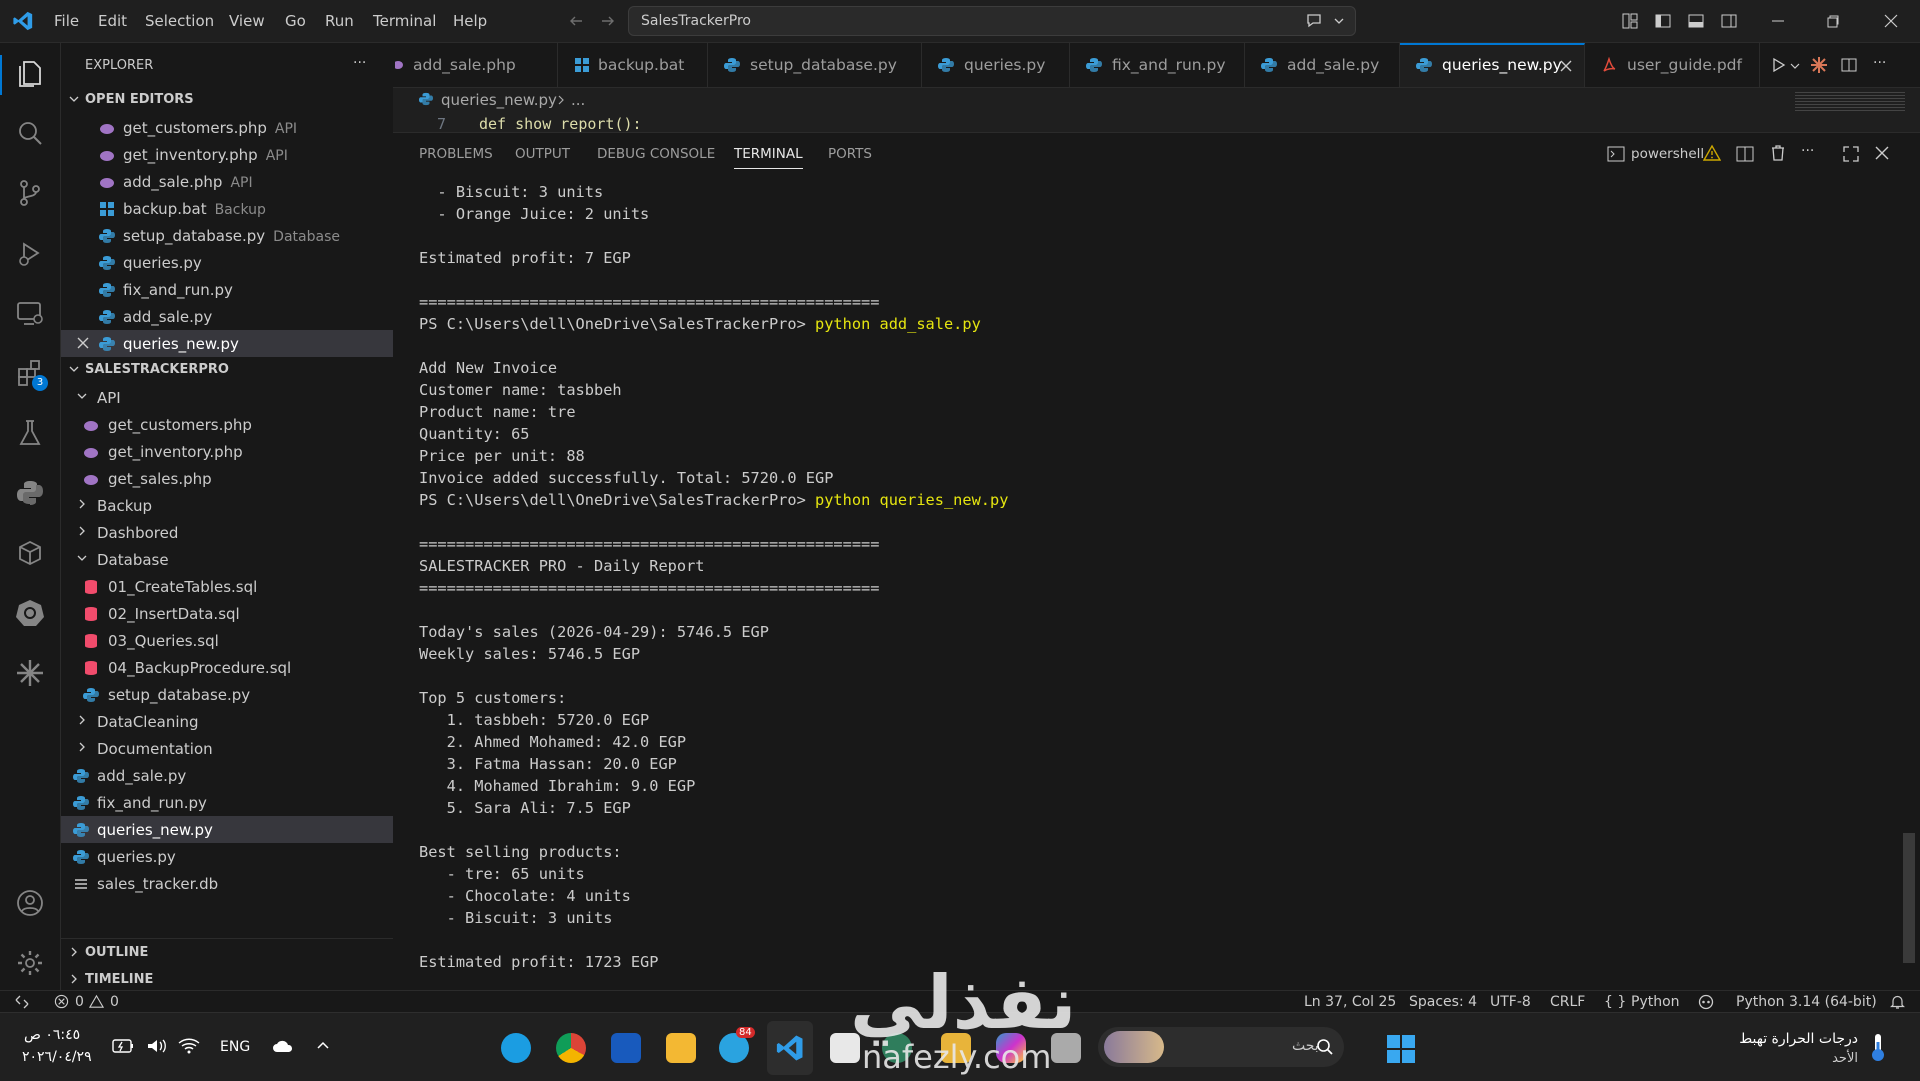 Image resolution: width=1920 pixels, height=1081 pixels. Describe the element at coordinates (956, 1048) in the screenshot. I see `explorer-app-icon` at that location.